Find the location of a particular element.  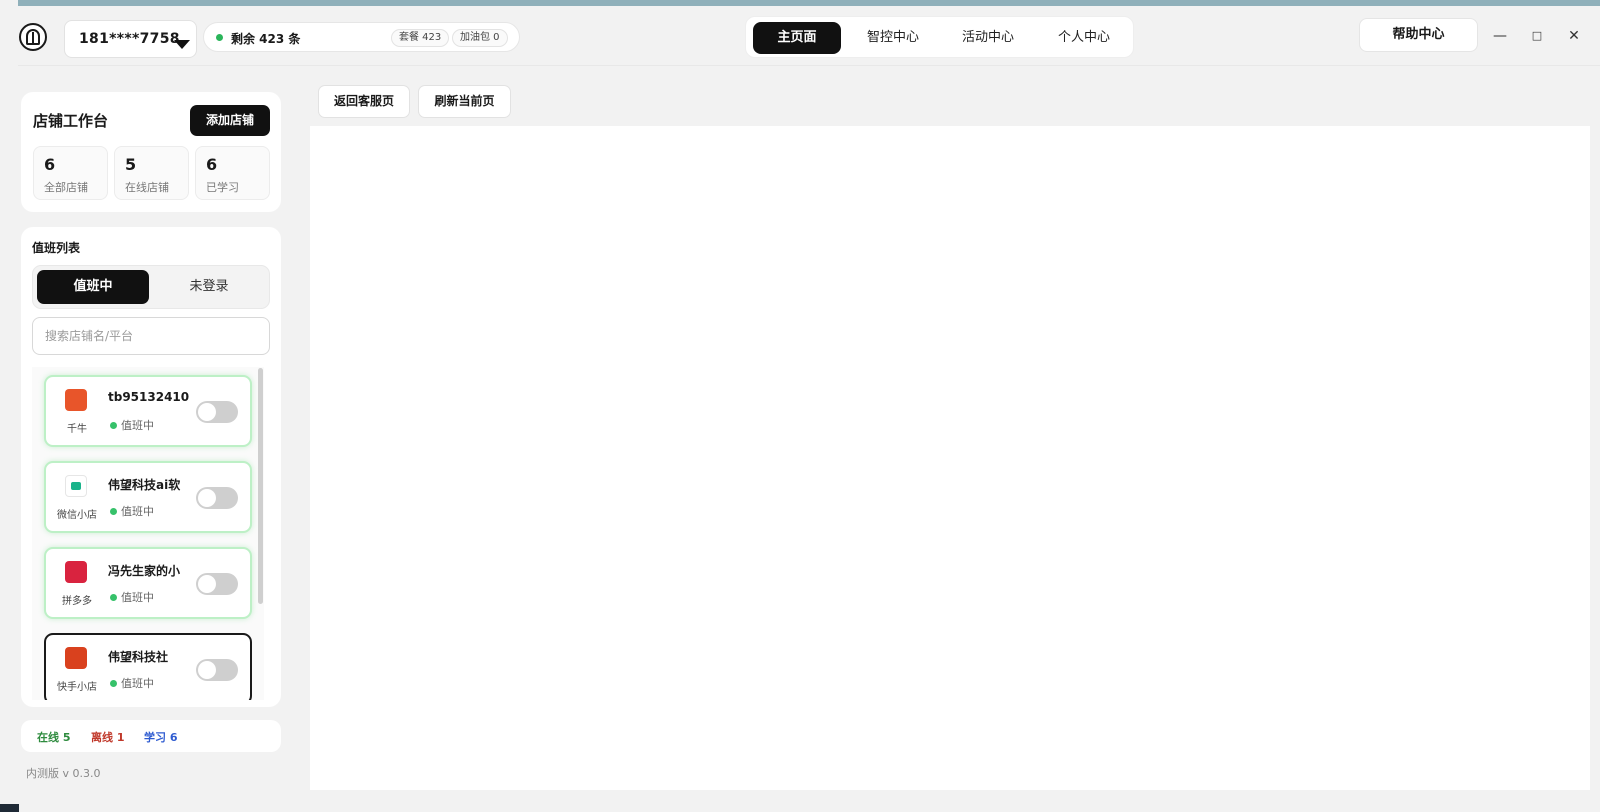

wechat-store-icon is located at coordinates (76, 486).